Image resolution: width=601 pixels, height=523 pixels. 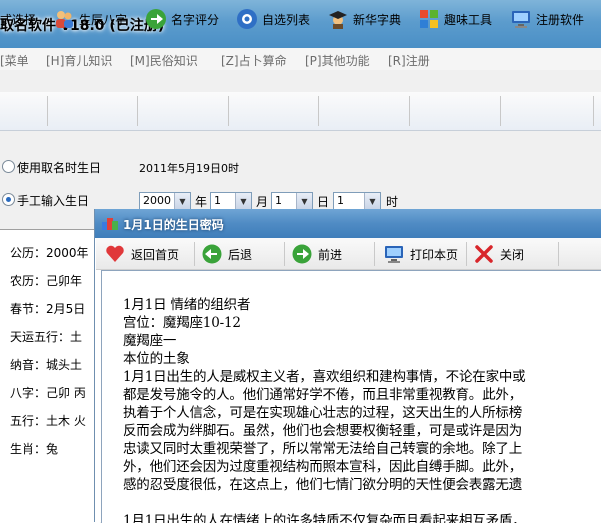 What do you see at coordinates (322, 485) in the screenshot?
I see `content-line: 感的忍受度很低，在这点上，他们七情门欲分明的天性便会表露无遗` at bounding box center [322, 485].